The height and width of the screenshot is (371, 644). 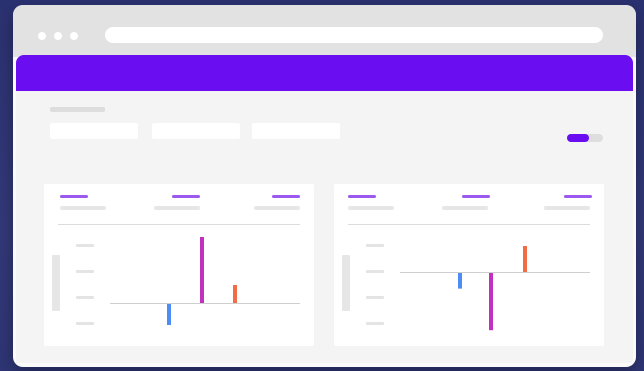 I want to click on window-maximize-dot, so click(x=74, y=36).